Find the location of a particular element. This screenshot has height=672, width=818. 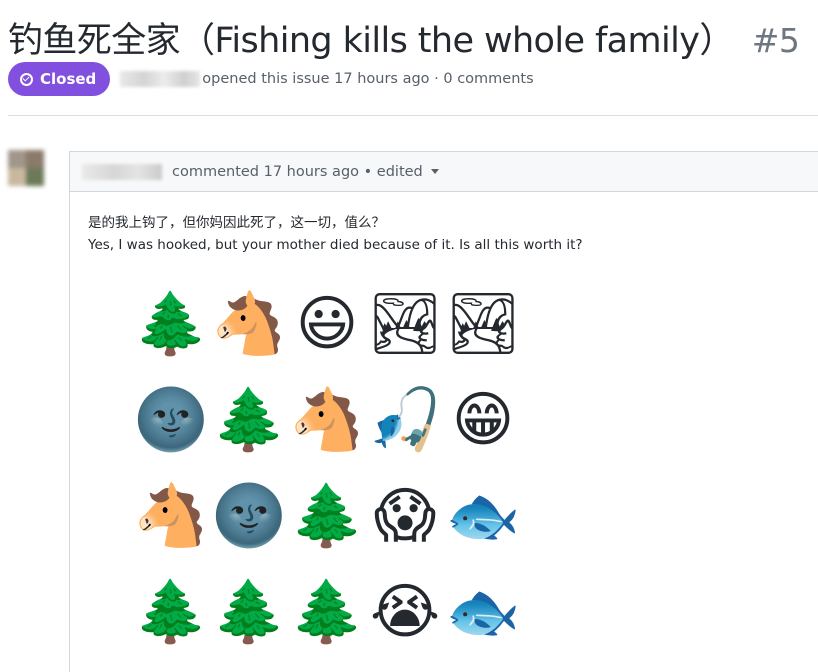

grinning-face-icon: 😃 is located at coordinates (327, 324).